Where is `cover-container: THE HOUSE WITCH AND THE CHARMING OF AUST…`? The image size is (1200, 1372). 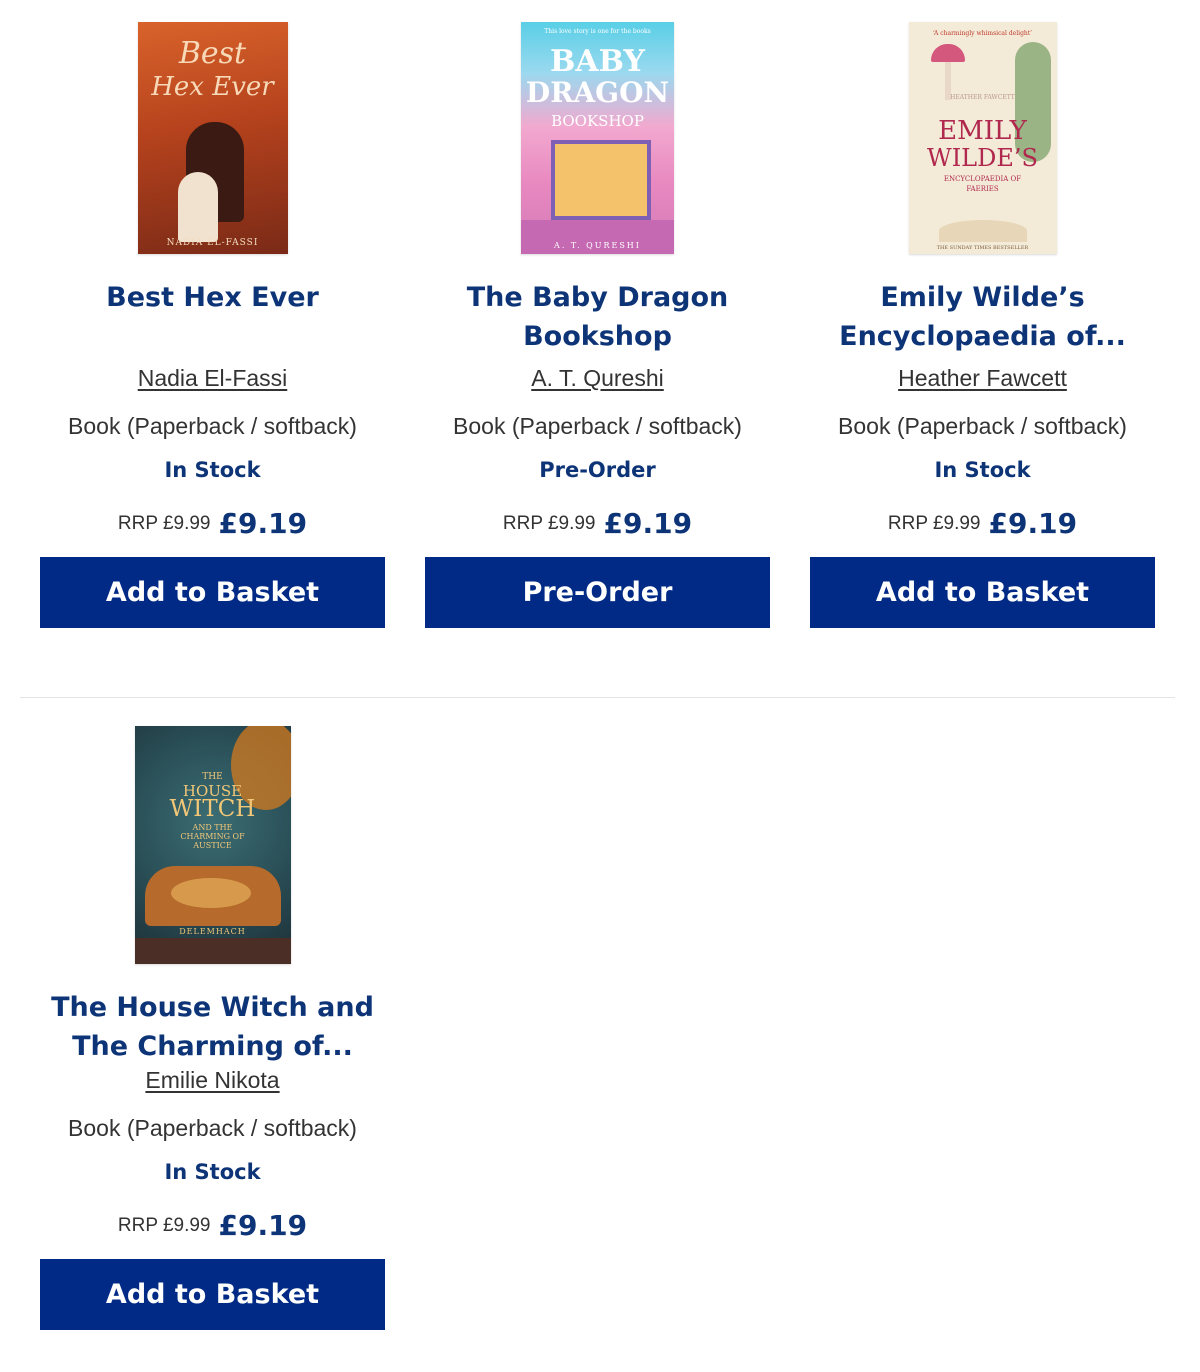
cover-container: THE HOUSE WITCH AND THE CHARMING OF AUST… is located at coordinates (212, 837).